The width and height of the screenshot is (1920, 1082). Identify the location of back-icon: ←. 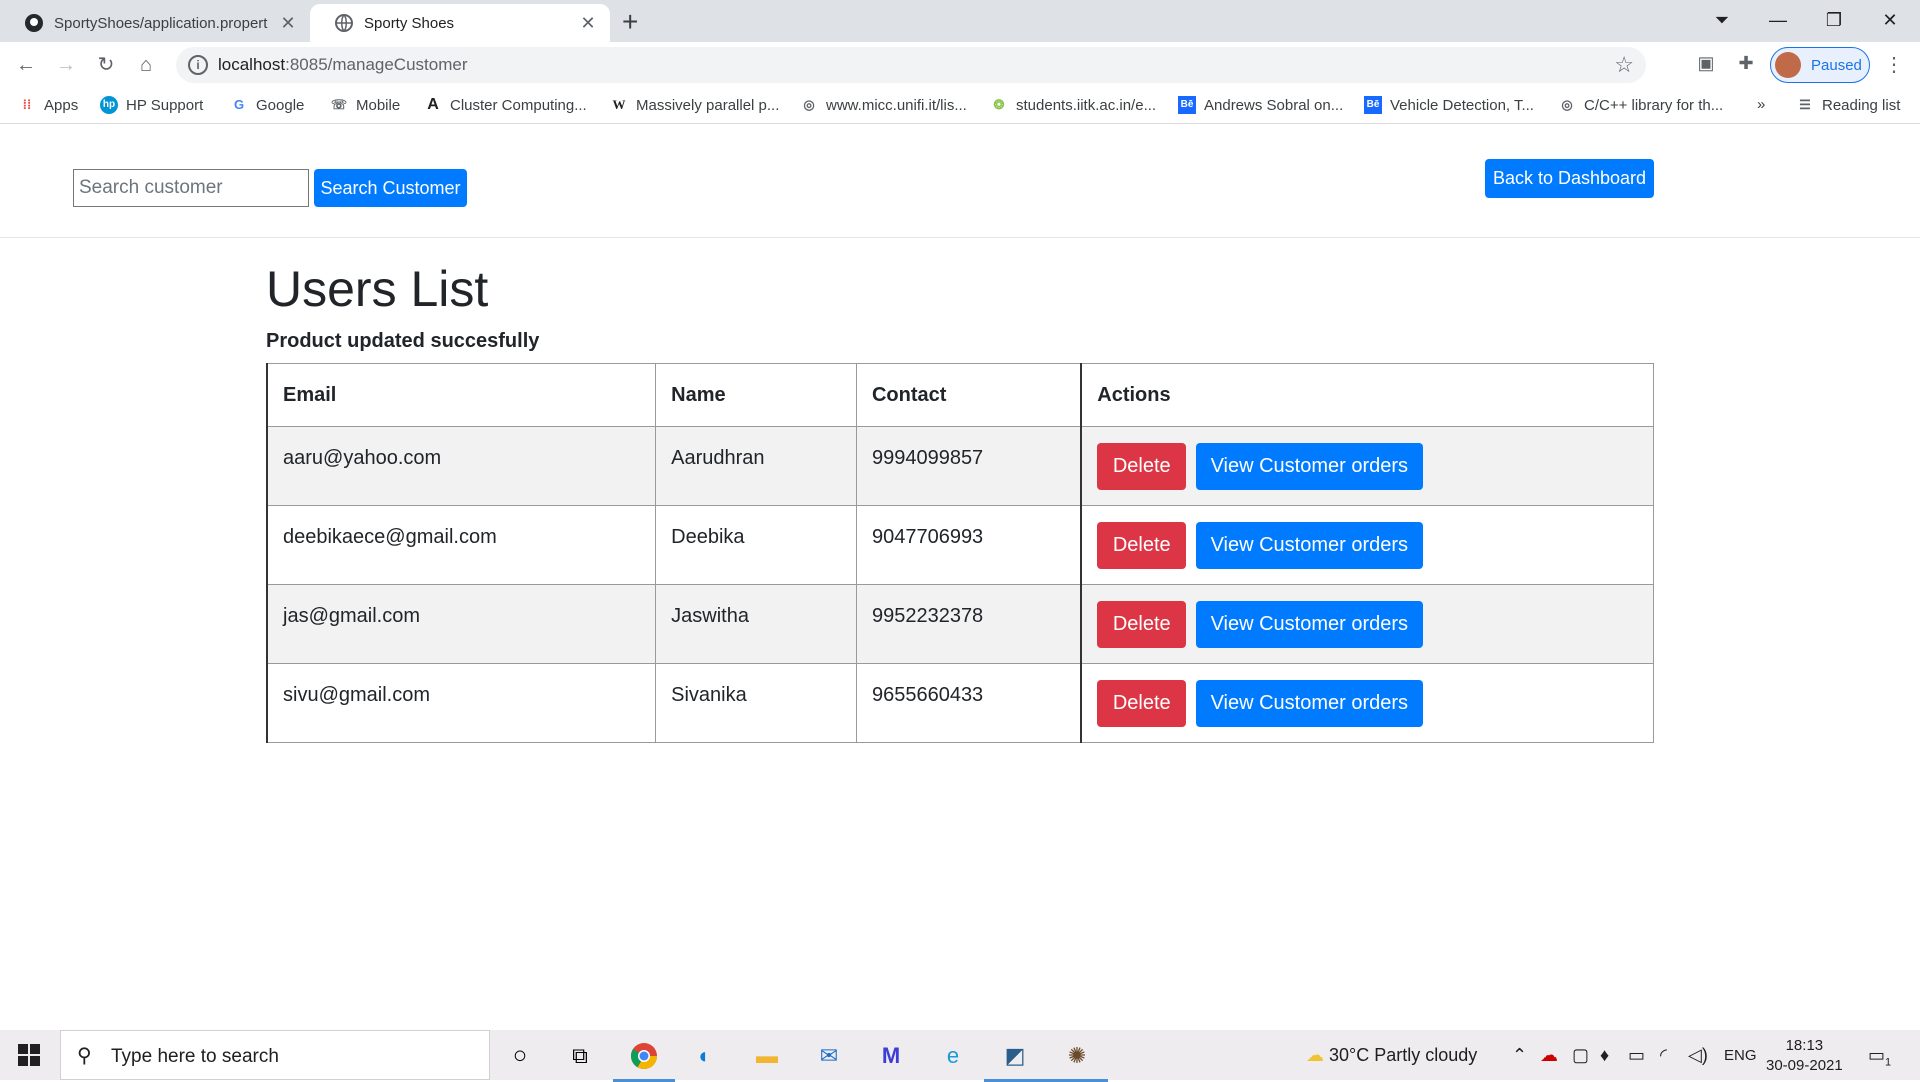
(26, 65).